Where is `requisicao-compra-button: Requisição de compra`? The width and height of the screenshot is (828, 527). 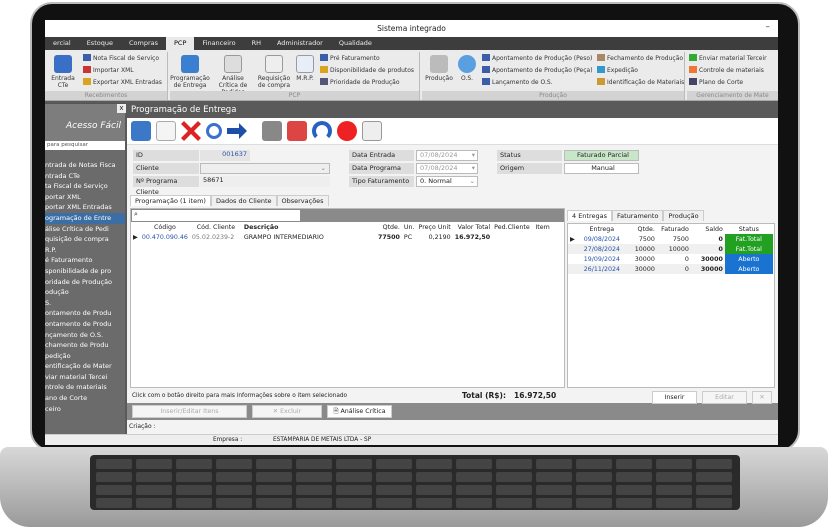 requisicao-compra-button: Requisição de compra is located at coordinates (274, 72).